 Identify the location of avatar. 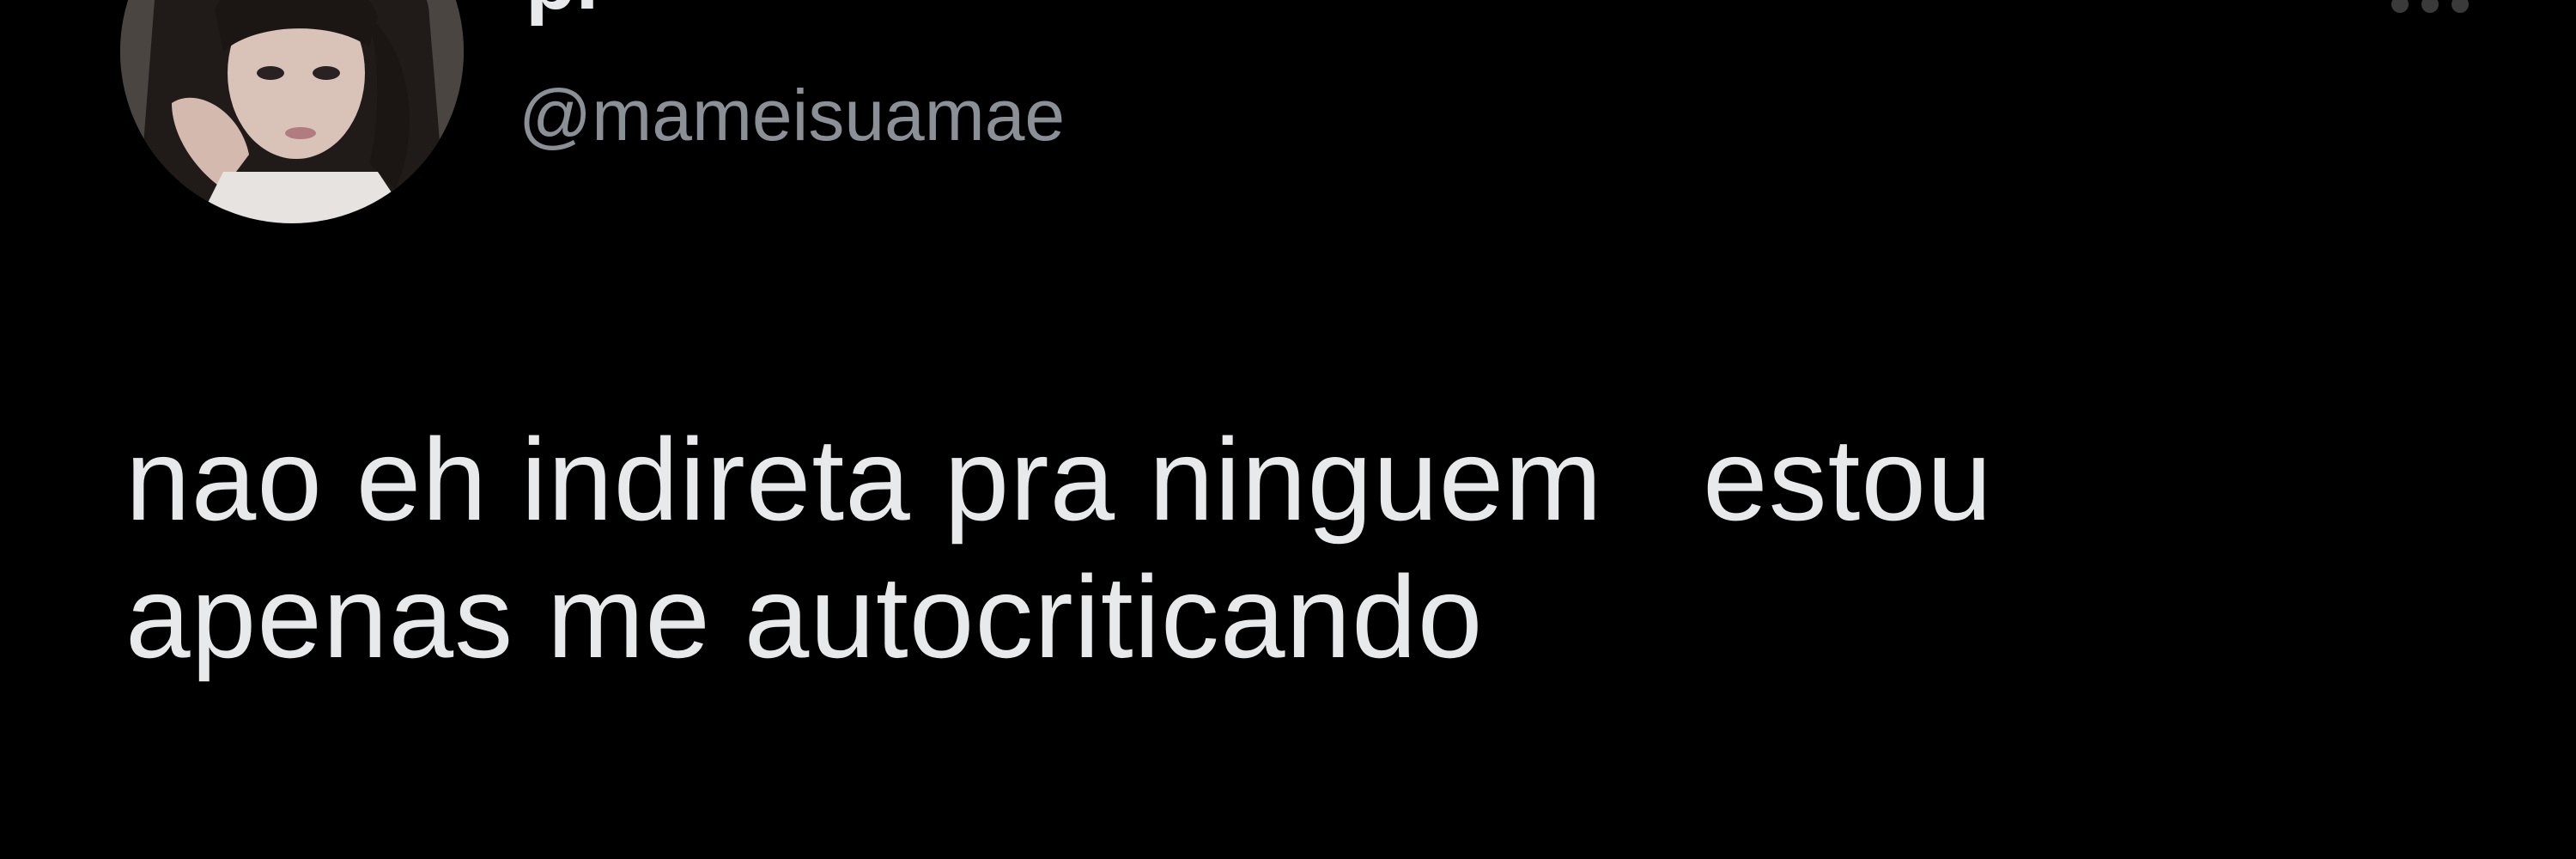
(292, 112).